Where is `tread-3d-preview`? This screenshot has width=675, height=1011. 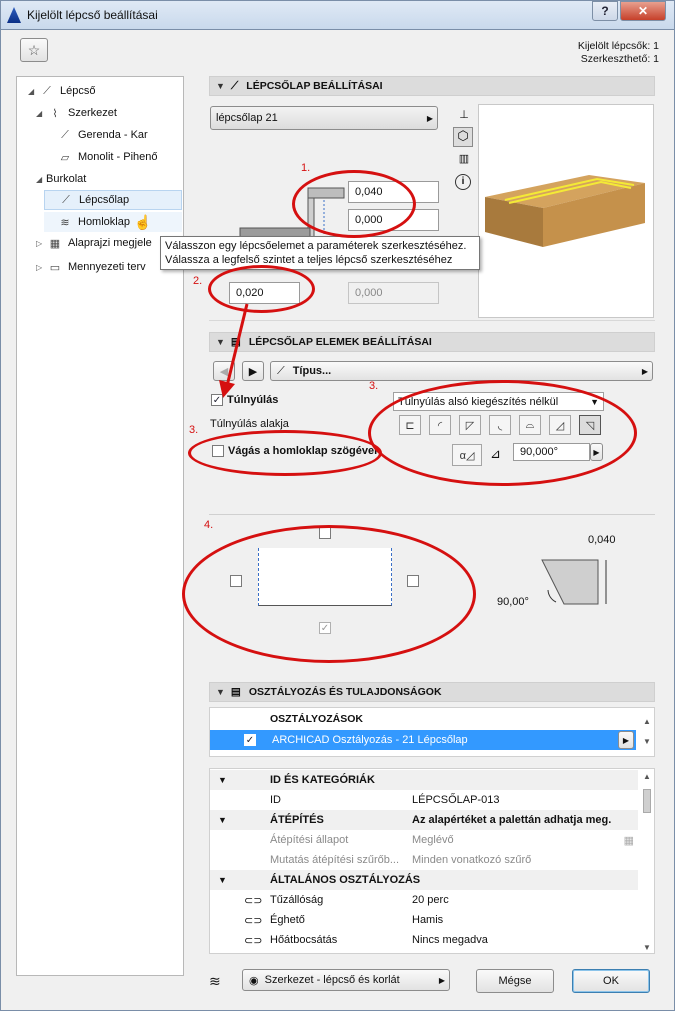
tread-3d-preview is located at coordinates (566, 211).